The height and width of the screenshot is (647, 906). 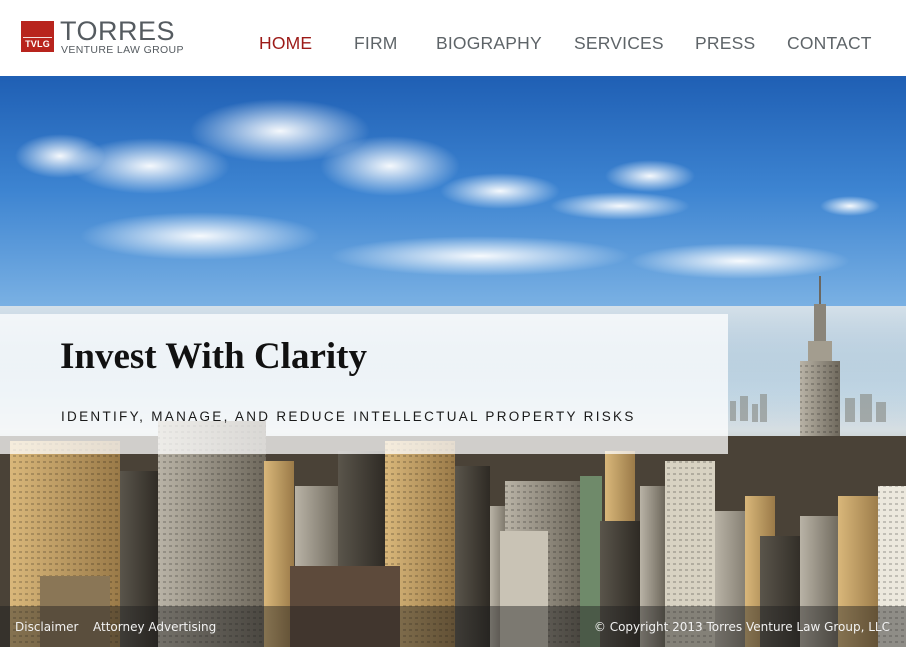 I want to click on nav-item-home: HOME, so click(x=285, y=43).